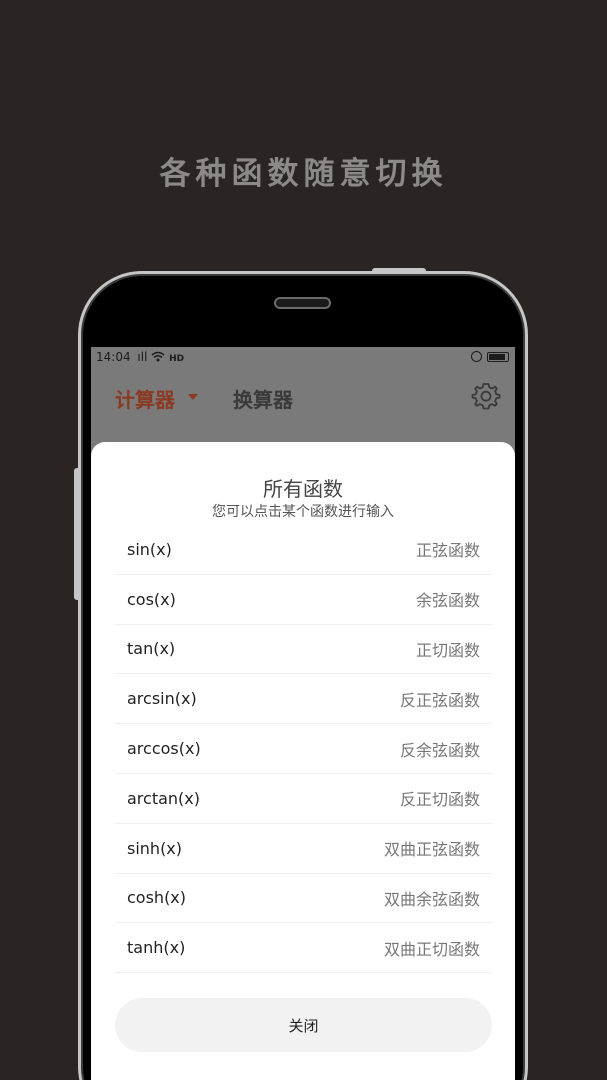 Image resolution: width=607 pixels, height=1080 pixels. Describe the element at coordinates (303, 174) in the screenshot. I see `promo-headline: 各种函数随意切换` at that location.